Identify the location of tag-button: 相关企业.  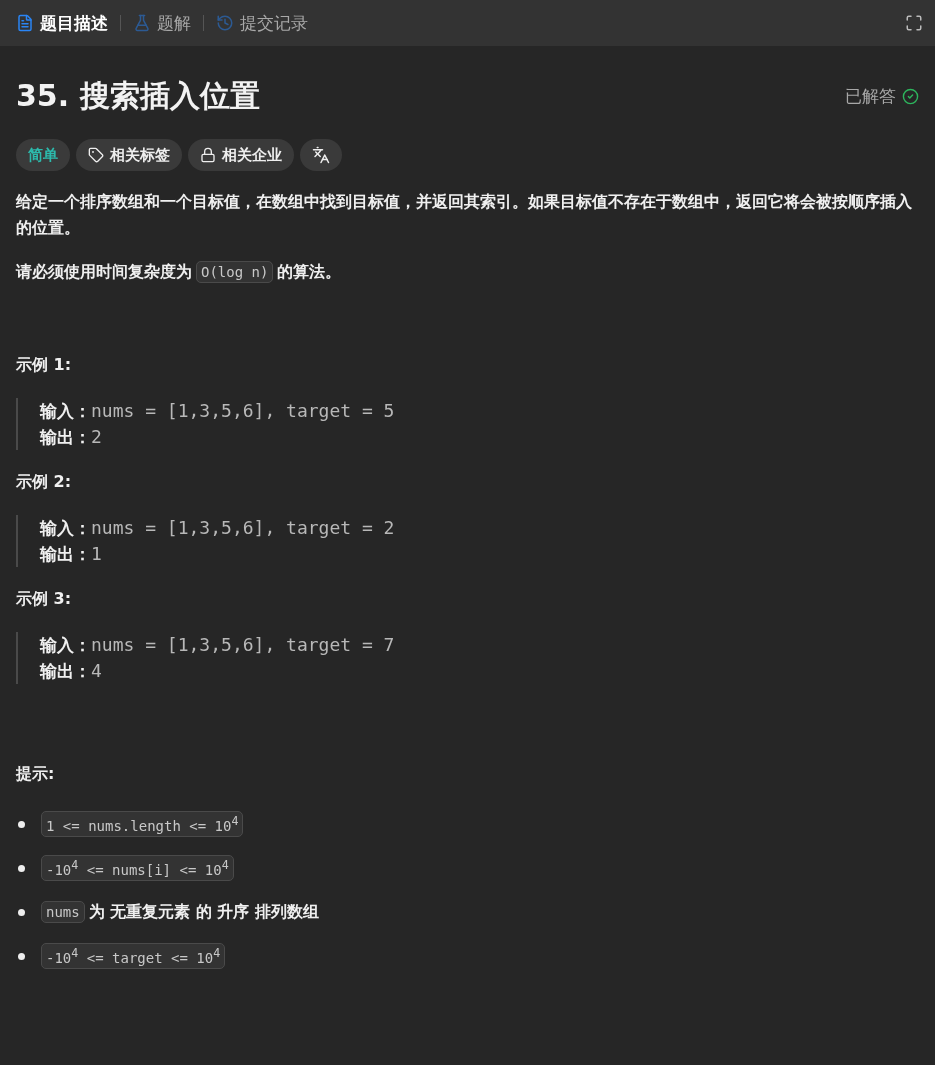
(241, 155).